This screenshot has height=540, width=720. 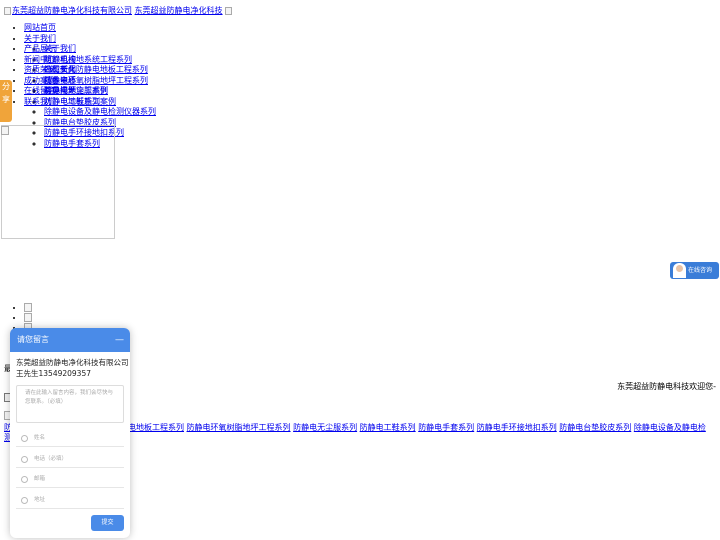 What do you see at coordinates (388, 427) in the screenshot?
I see `product-link: 防静电工鞋系列` at bounding box center [388, 427].